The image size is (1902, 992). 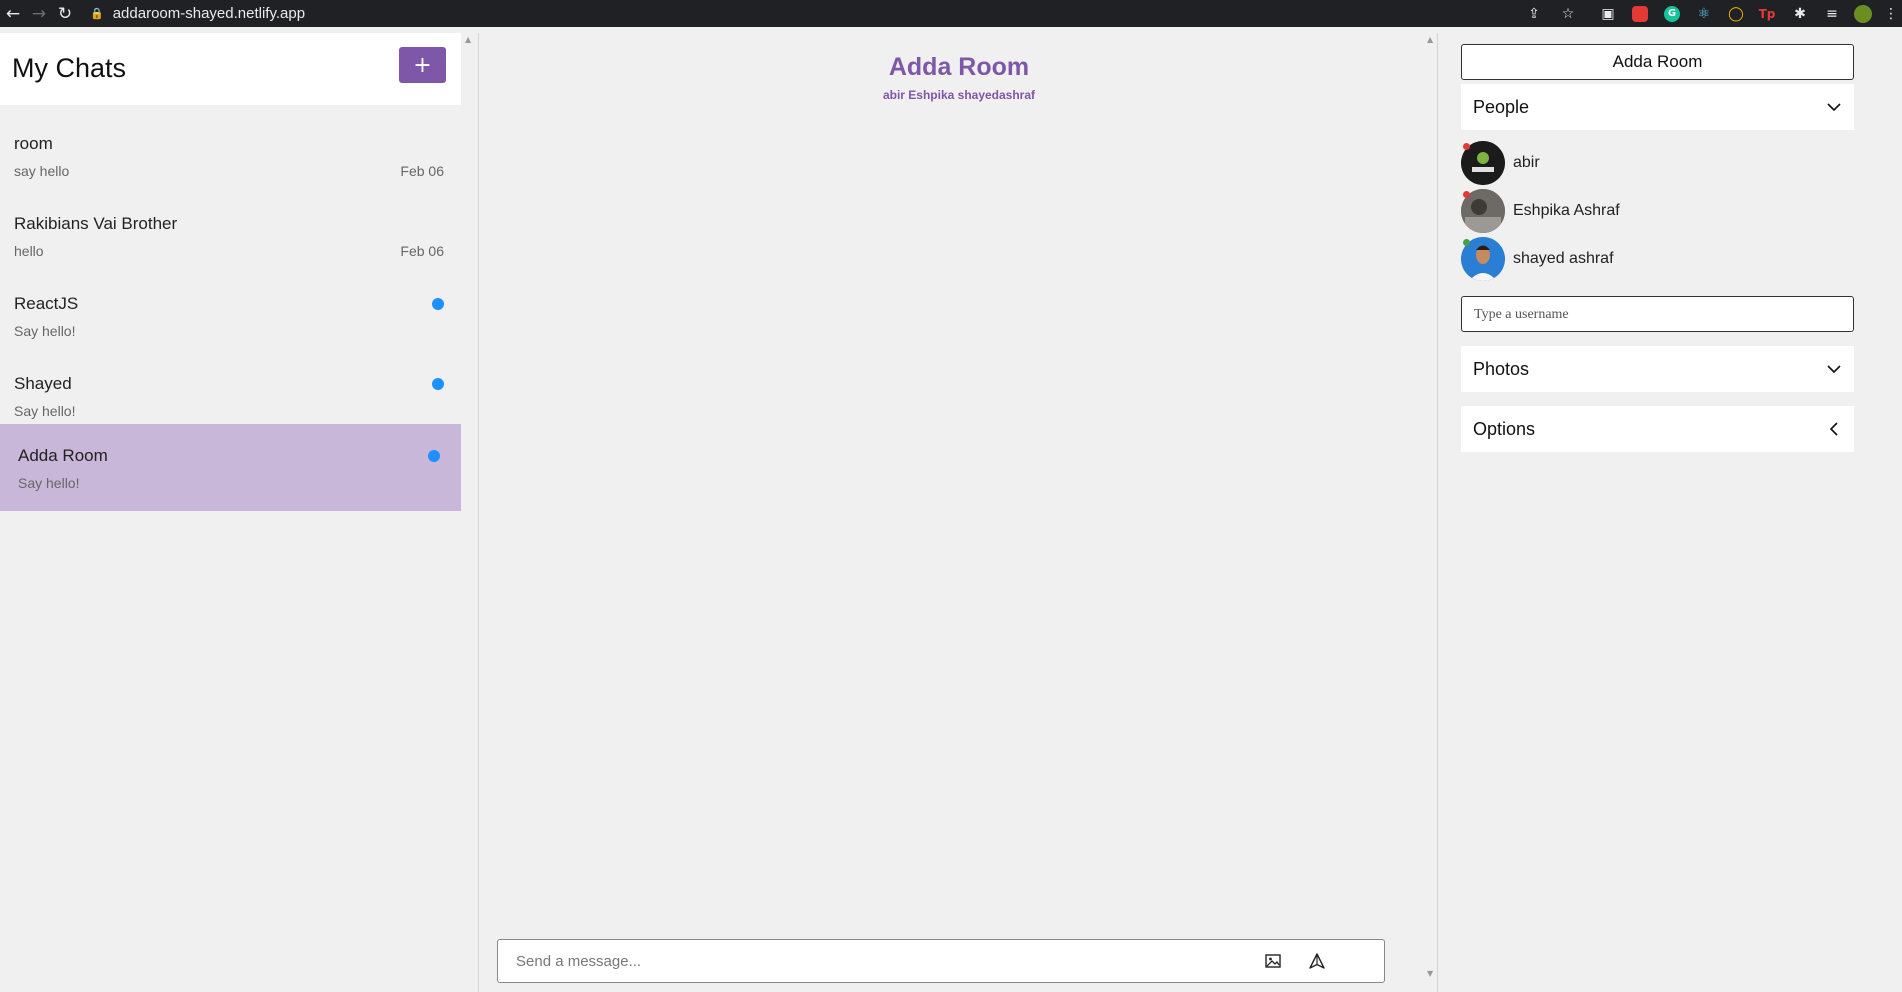 I want to click on chat-list-item: ReactJS Say hello!, so click(x=230, y=319).